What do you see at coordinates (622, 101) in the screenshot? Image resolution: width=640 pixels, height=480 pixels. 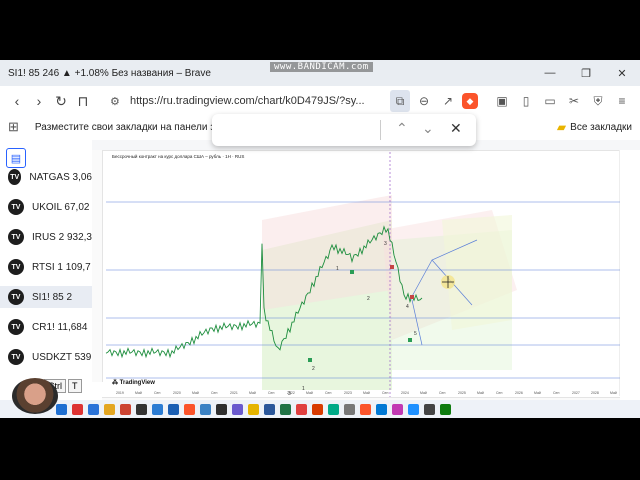 I see `menu-icon: ≡` at bounding box center [622, 101].